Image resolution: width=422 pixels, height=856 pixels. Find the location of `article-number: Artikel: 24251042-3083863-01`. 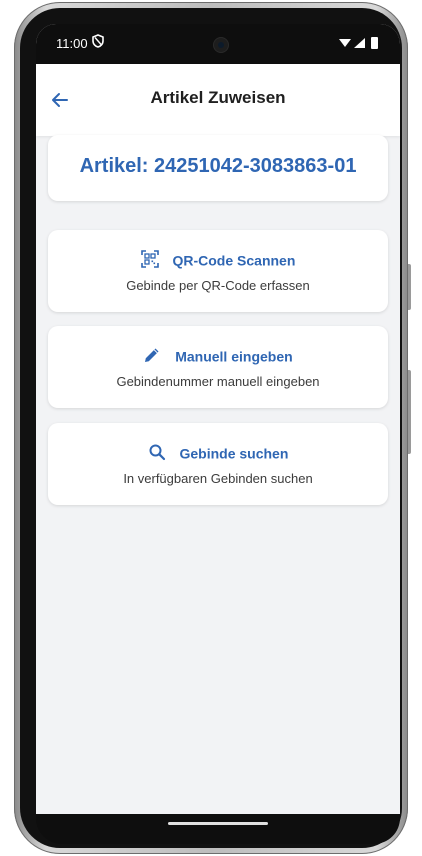

article-number: Artikel: 24251042-3083863-01 is located at coordinates (218, 166).